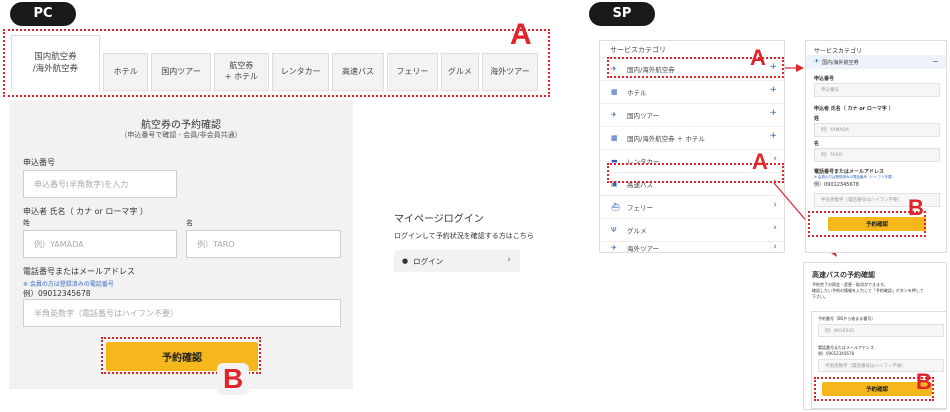  Describe the element at coordinates (838, 51) in the screenshot. I see `sp-form-head: サービスカテゴリ` at that location.